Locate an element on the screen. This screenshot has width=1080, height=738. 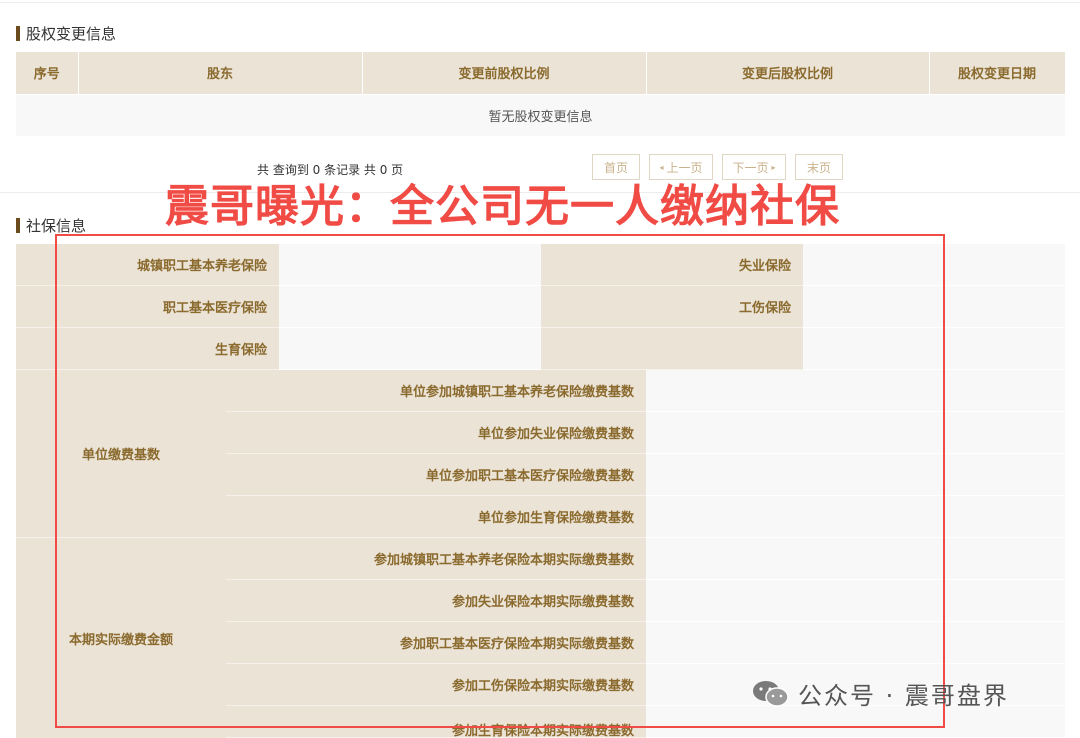
label-unit-unemployment-base: 单位参加失业保险缴费基数 is located at coordinates (436, 433).